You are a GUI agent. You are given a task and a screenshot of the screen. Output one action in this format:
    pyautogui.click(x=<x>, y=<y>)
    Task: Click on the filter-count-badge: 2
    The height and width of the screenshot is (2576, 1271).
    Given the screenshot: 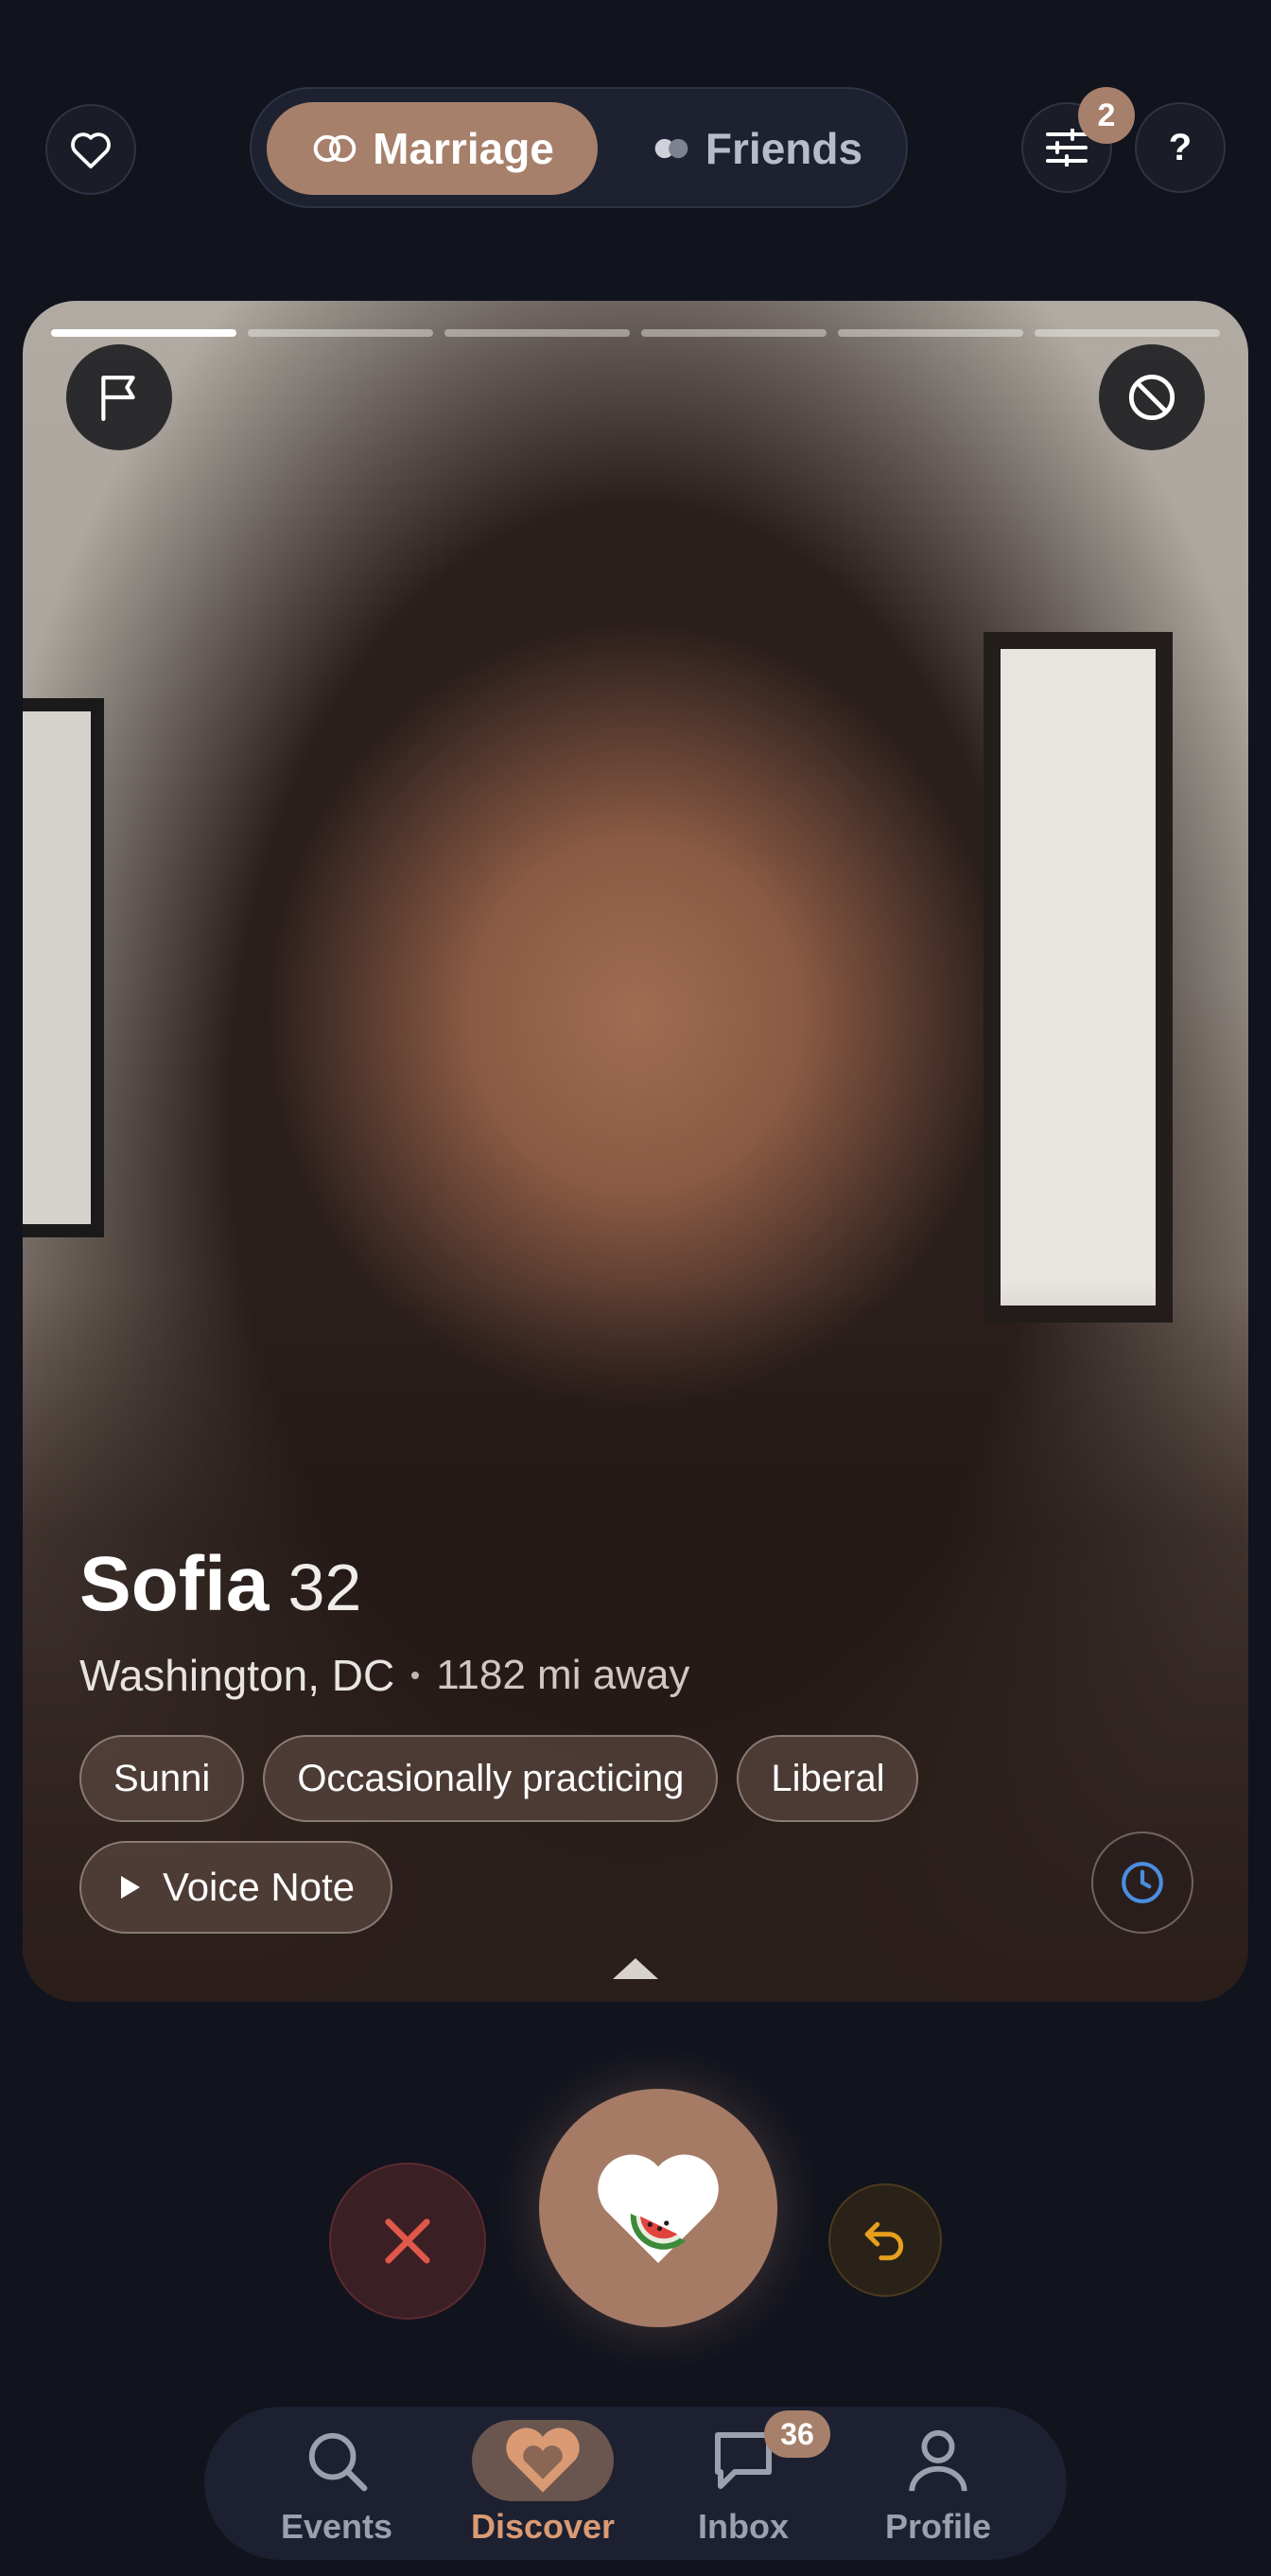 What is the action you would take?
    pyautogui.click(x=1106, y=115)
    